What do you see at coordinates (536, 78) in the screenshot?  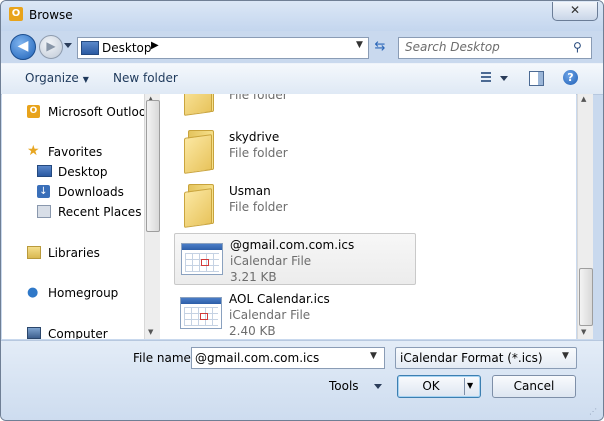 I see `preview-pane-icon` at bounding box center [536, 78].